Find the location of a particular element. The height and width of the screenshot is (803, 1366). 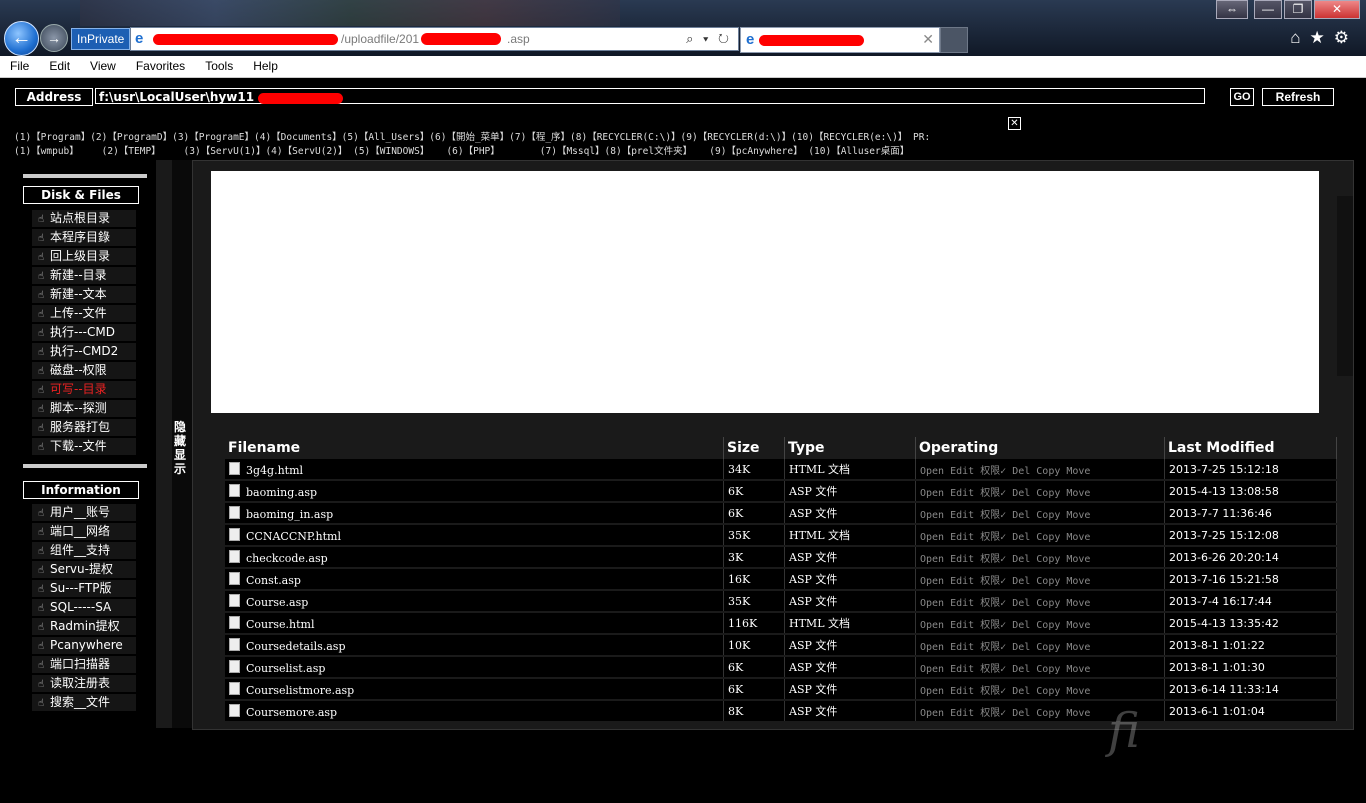

file-name: Coursemore.asp is located at coordinates (291, 712).